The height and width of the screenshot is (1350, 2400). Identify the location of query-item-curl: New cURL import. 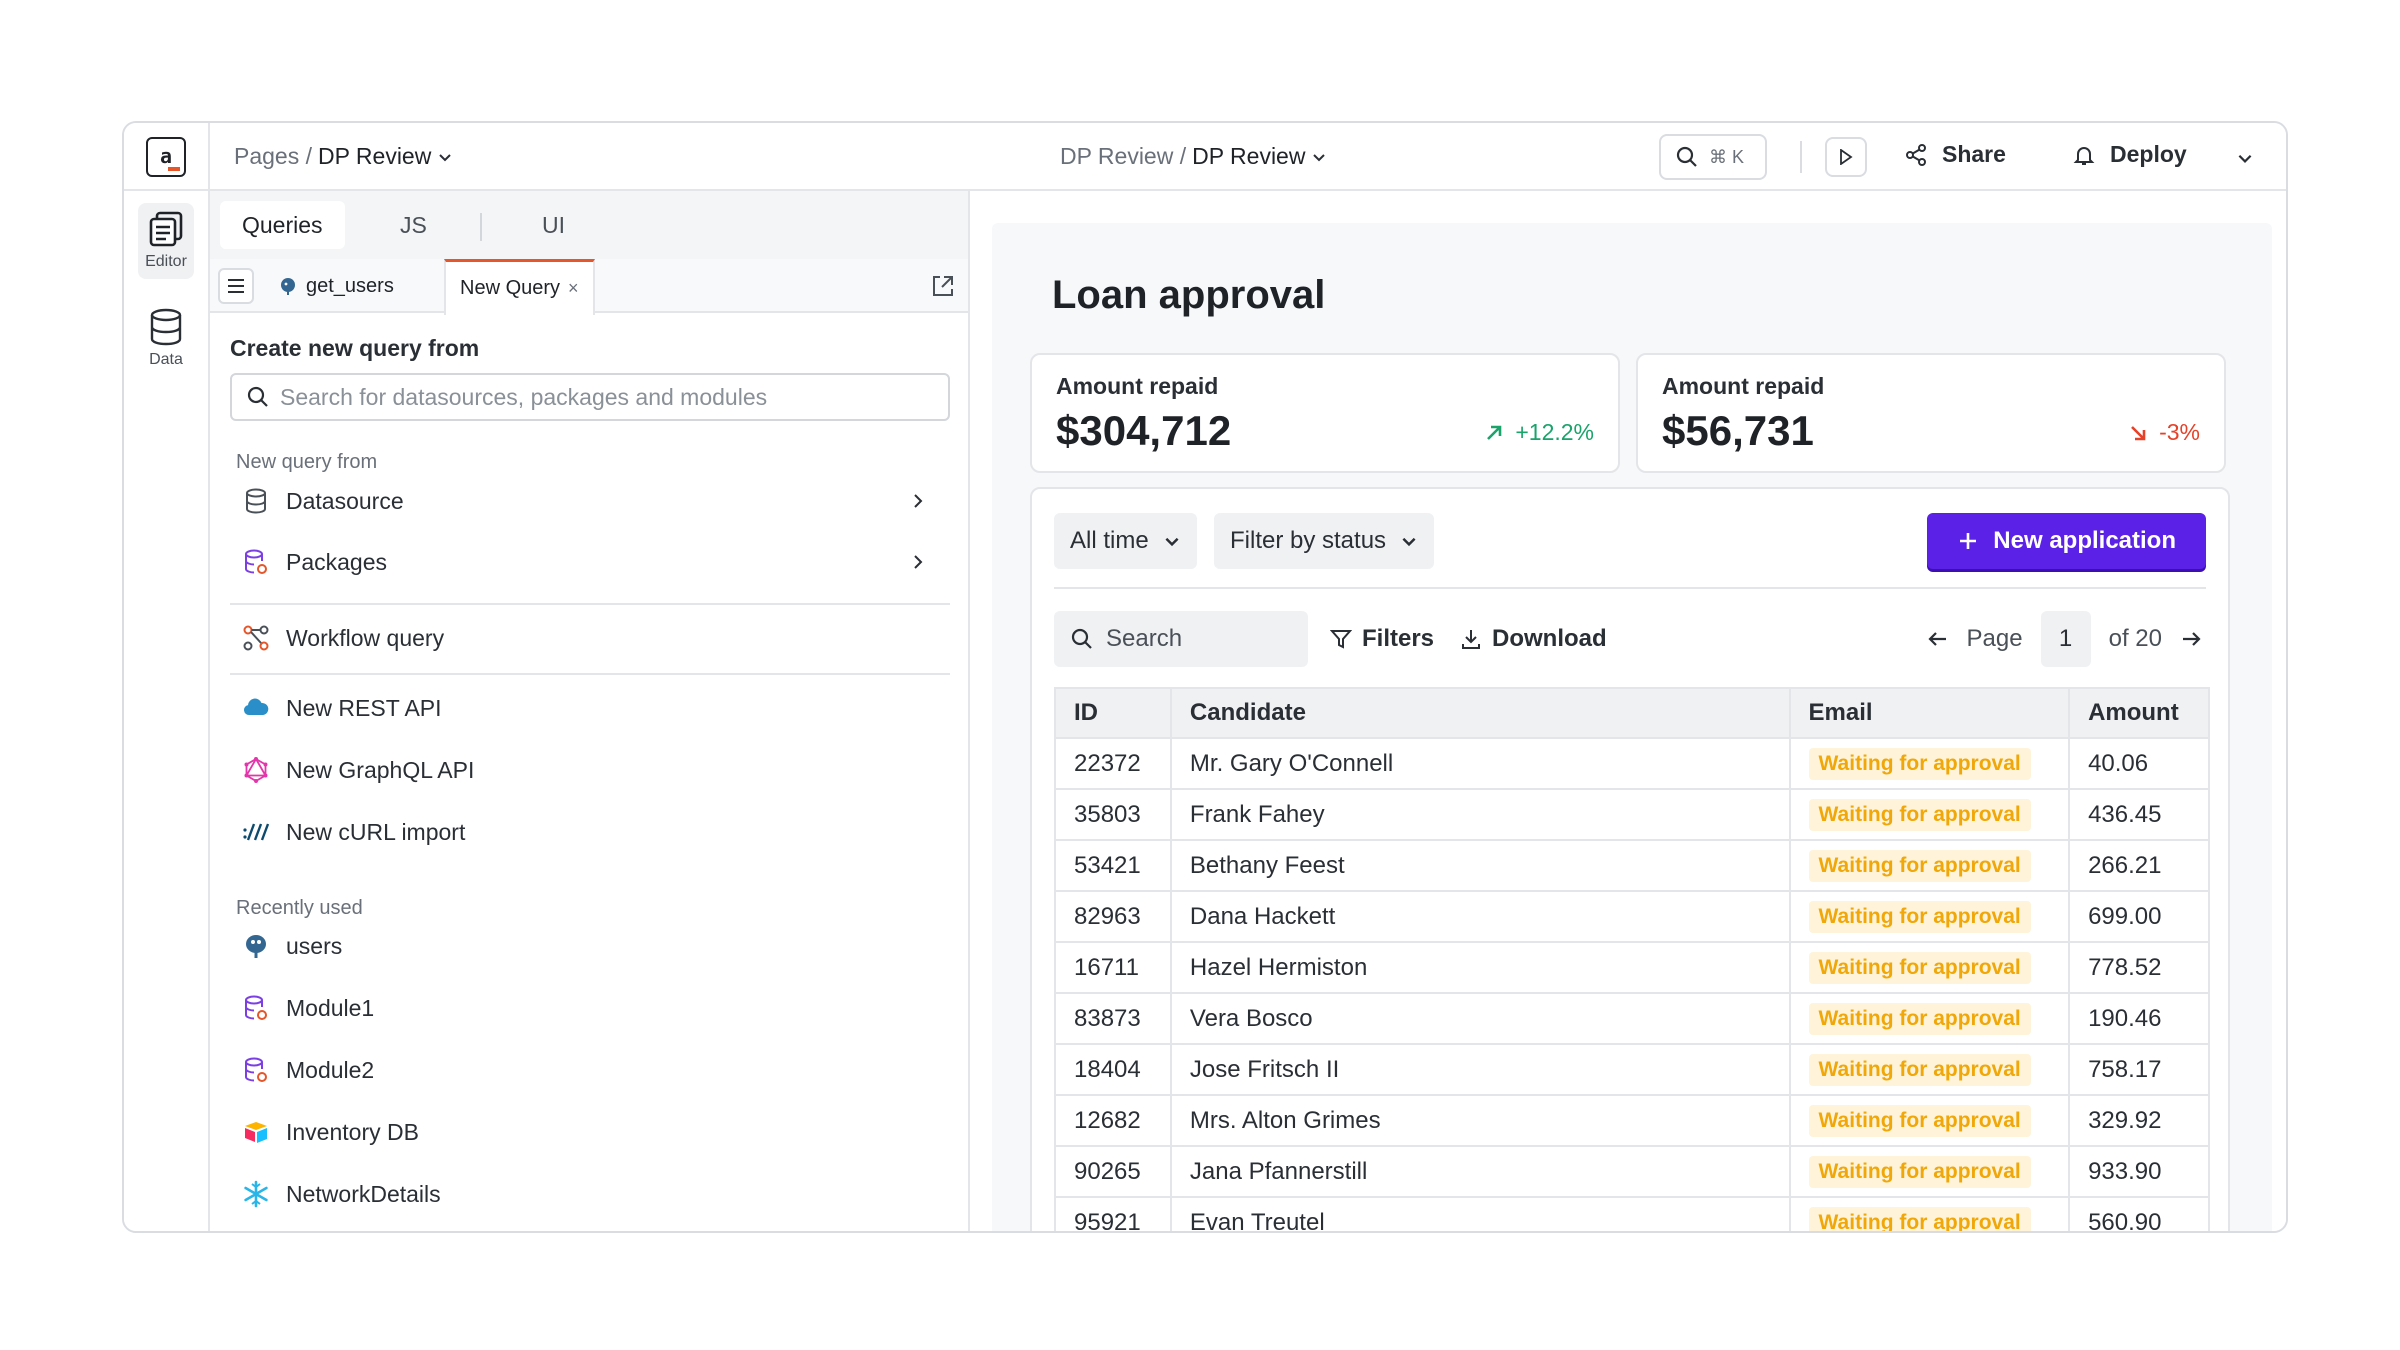
(590, 832).